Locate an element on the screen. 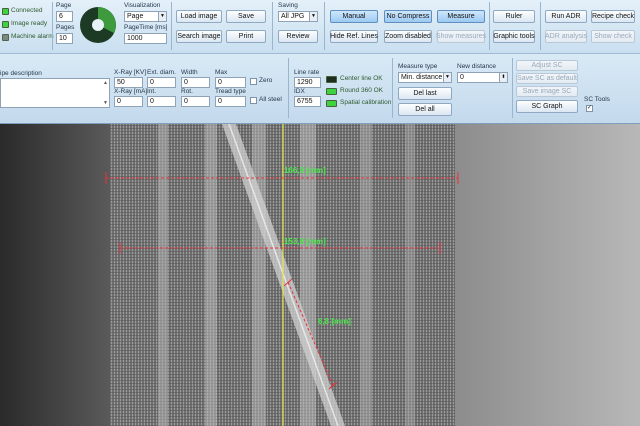  sc-tools-checkbox: ✓ is located at coordinates (589, 108).